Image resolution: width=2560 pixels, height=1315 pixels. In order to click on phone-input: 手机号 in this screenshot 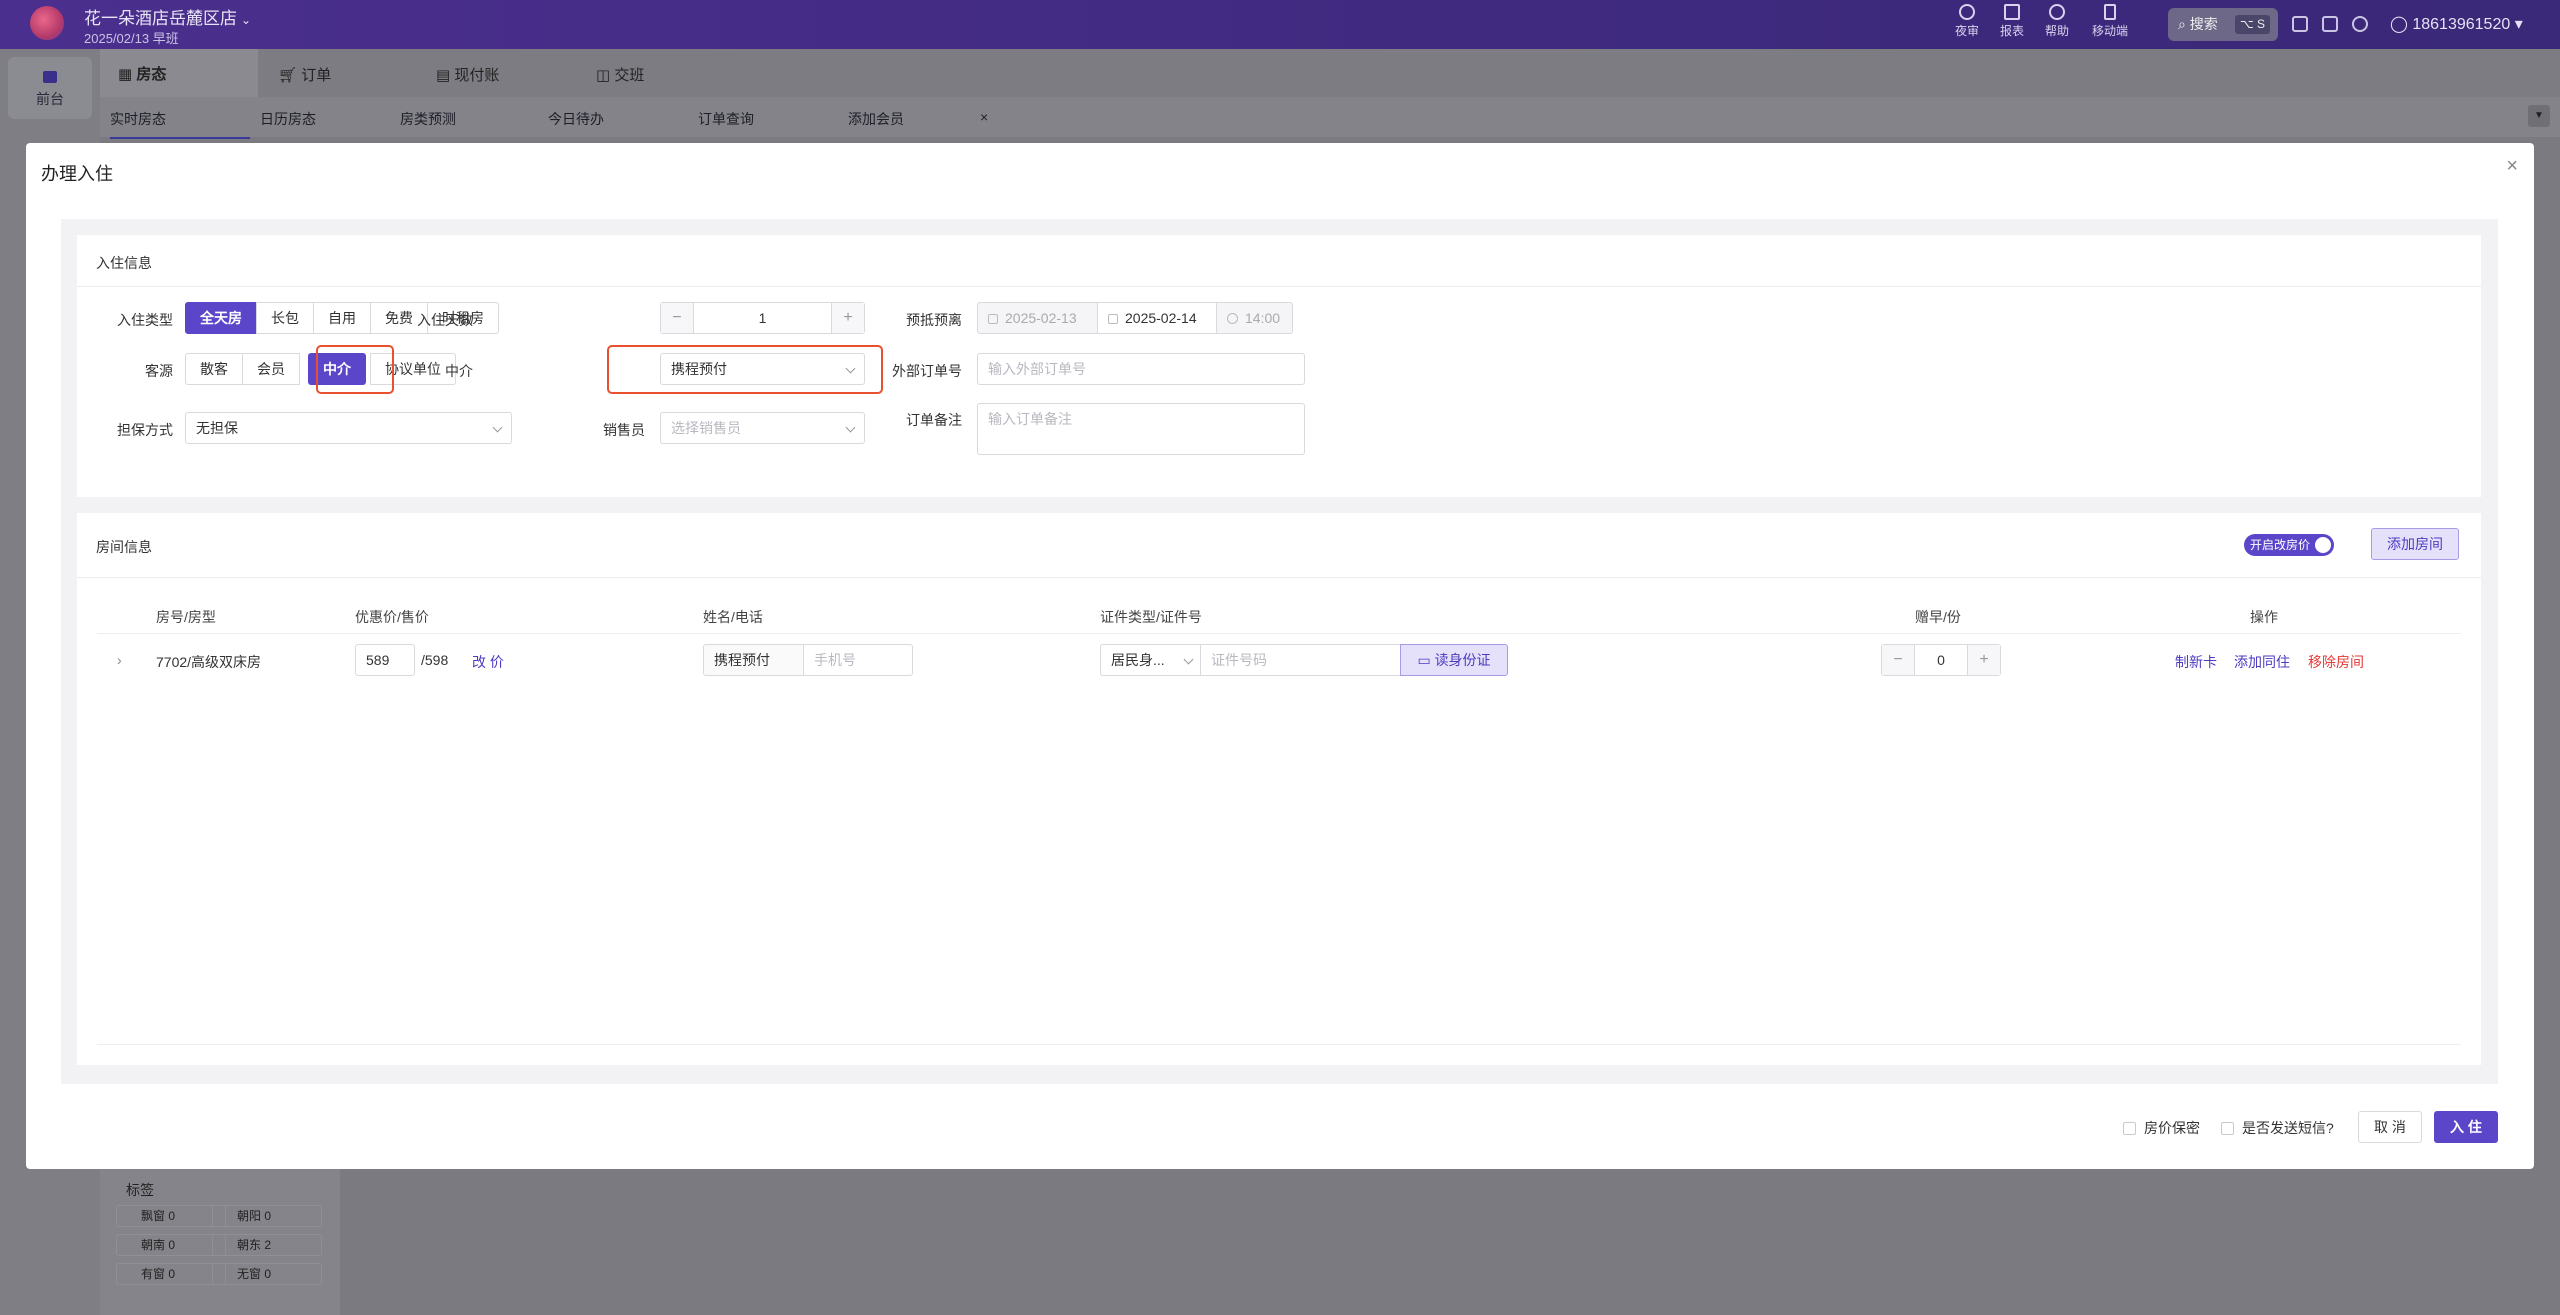, I will do `click(858, 660)`.